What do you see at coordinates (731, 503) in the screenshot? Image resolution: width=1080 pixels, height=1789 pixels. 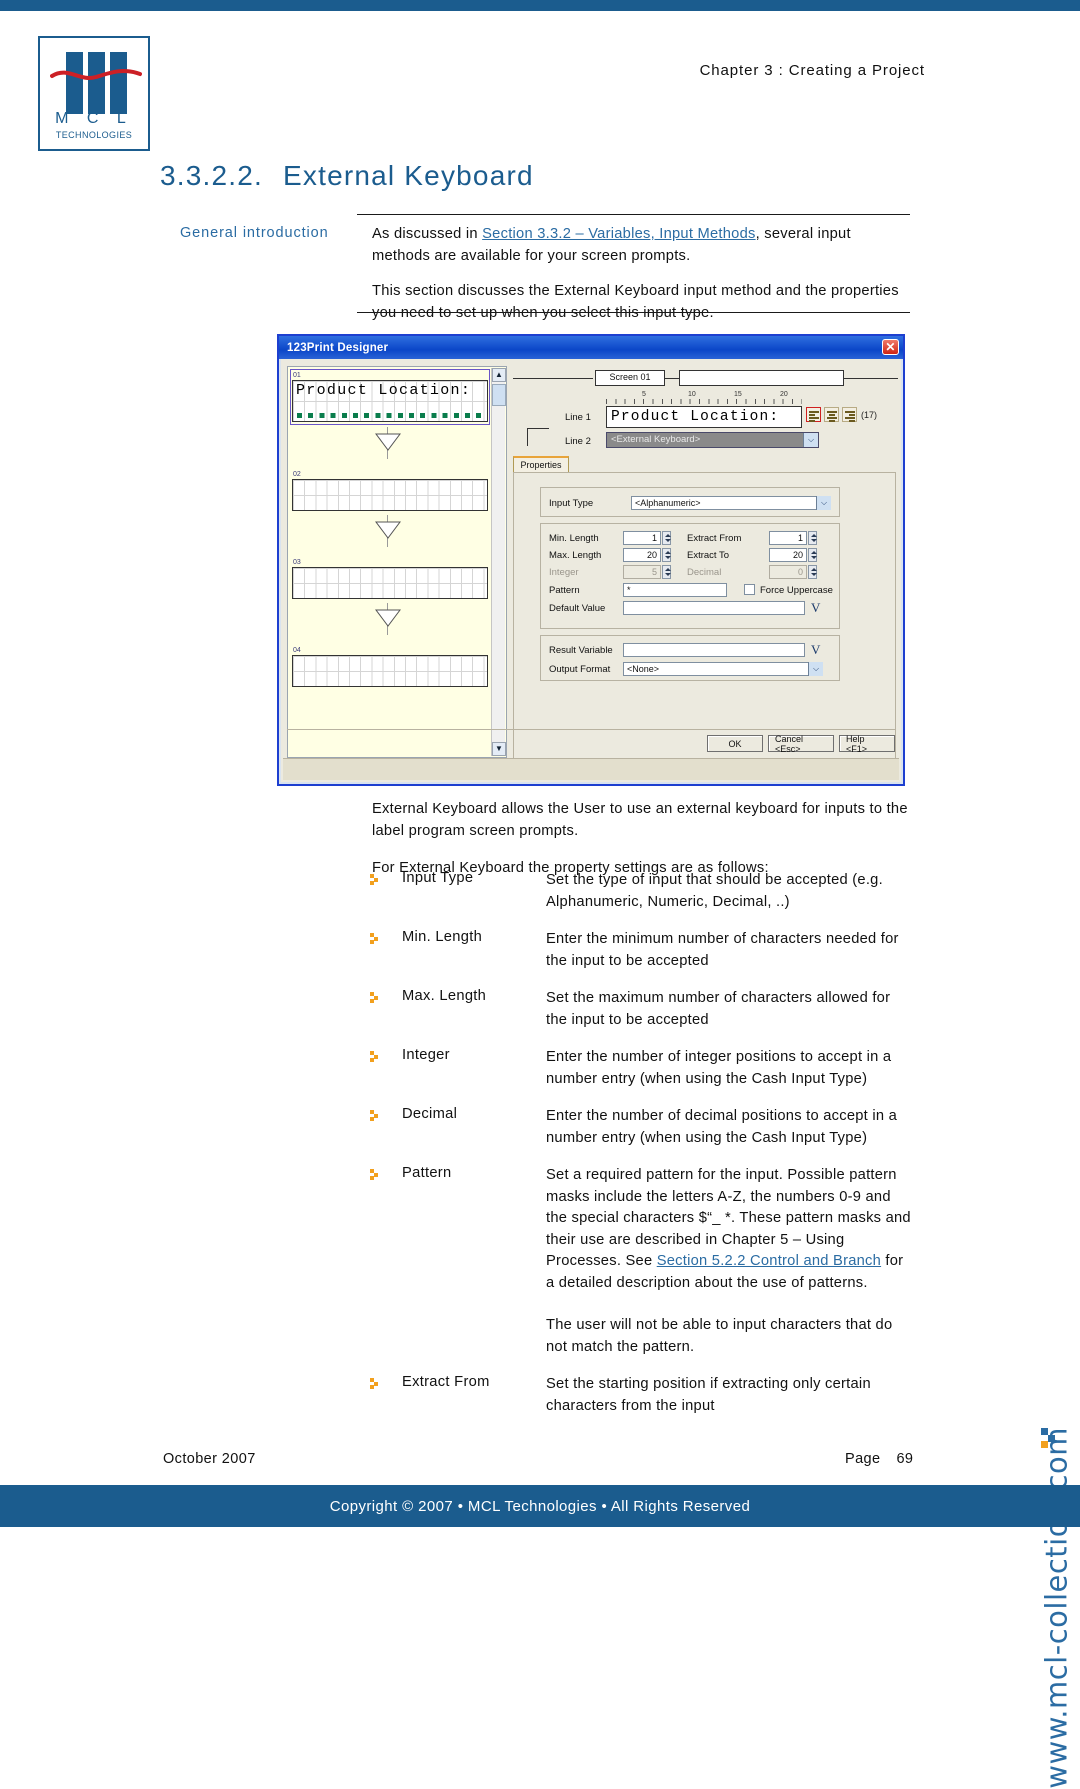 I see `input-type-select: <Alphanumeric>` at bounding box center [731, 503].